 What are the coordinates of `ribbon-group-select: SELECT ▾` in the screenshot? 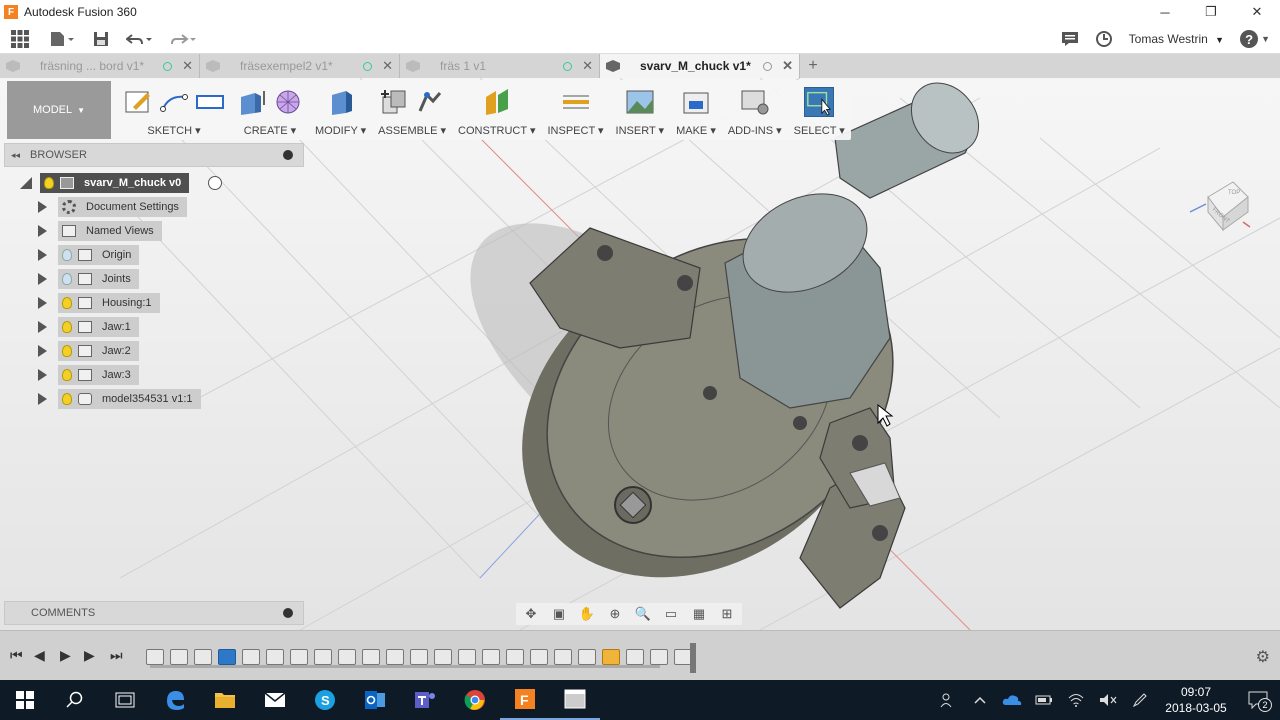 It's located at (819, 110).